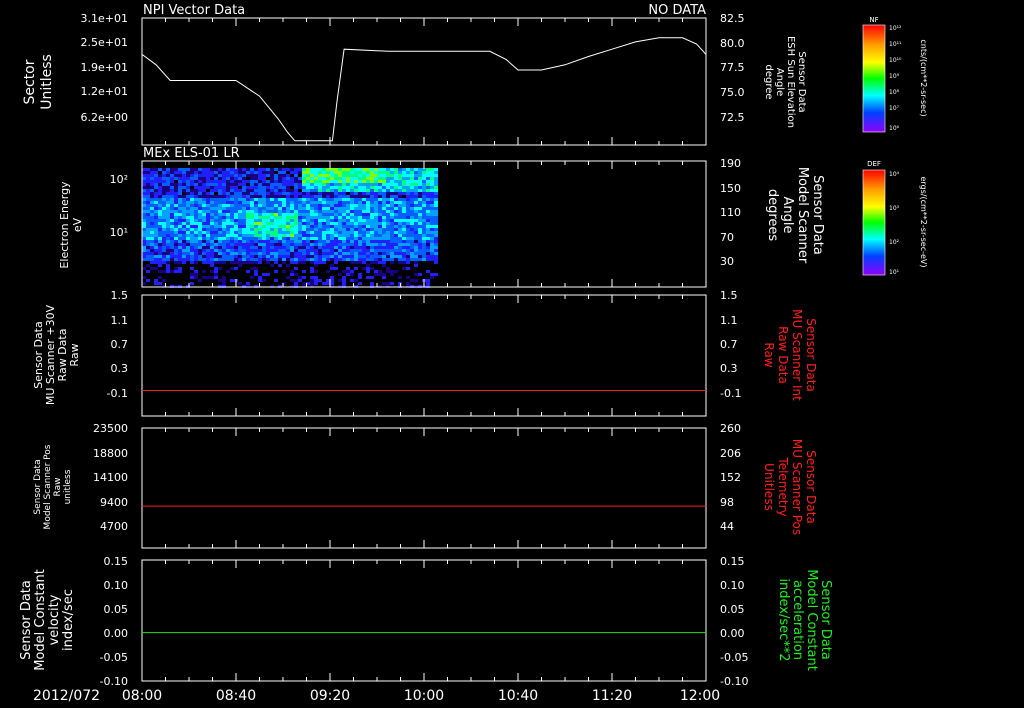 The height and width of the screenshot is (708, 1024). Describe the element at coordinates (894, 108) in the screenshot. I see `colorbar-tick-label: 10⁷` at that location.